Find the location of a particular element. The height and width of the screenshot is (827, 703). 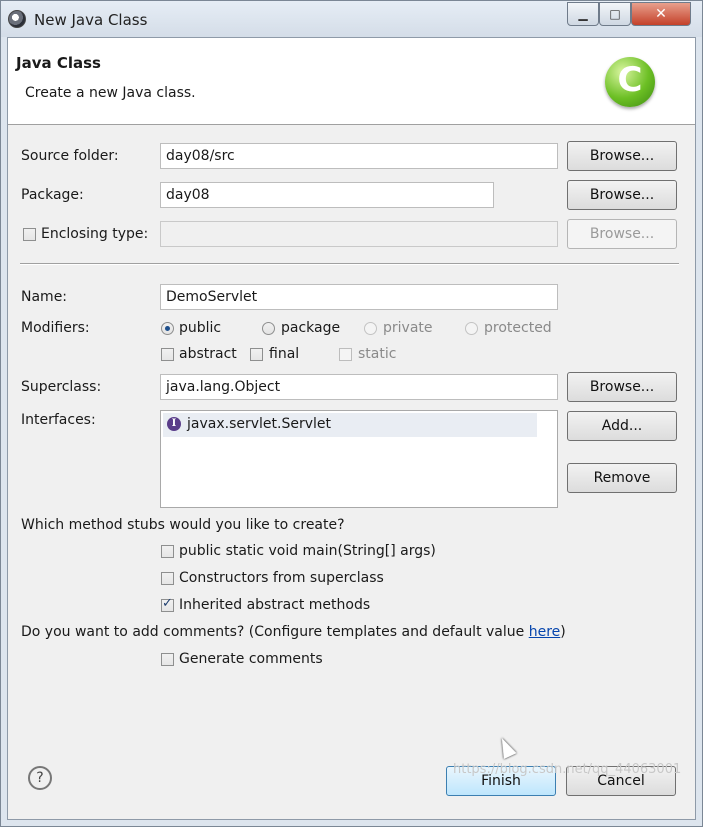

help-button: ? is located at coordinates (40, 778).